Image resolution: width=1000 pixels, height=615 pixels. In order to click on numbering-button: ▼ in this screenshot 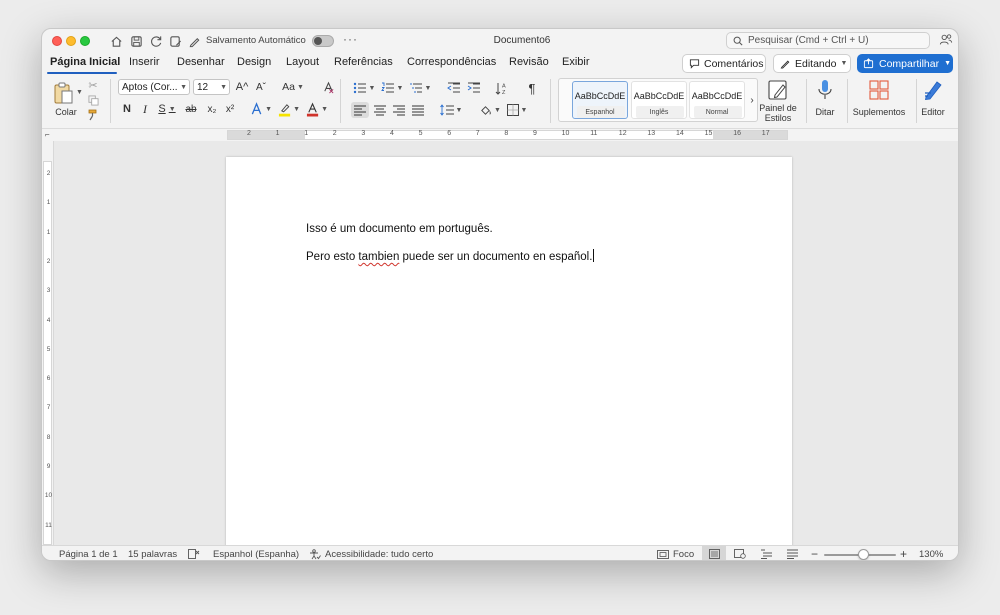, I will do `click(392, 88)`.